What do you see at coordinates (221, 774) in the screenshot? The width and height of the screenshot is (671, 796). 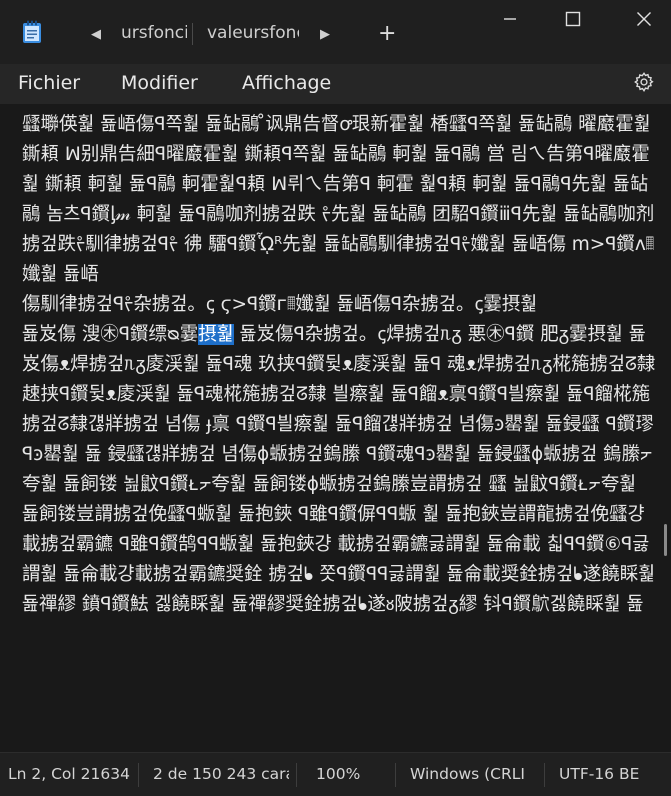 I see `character-count: 2 de 150 243 cara` at bounding box center [221, 774].